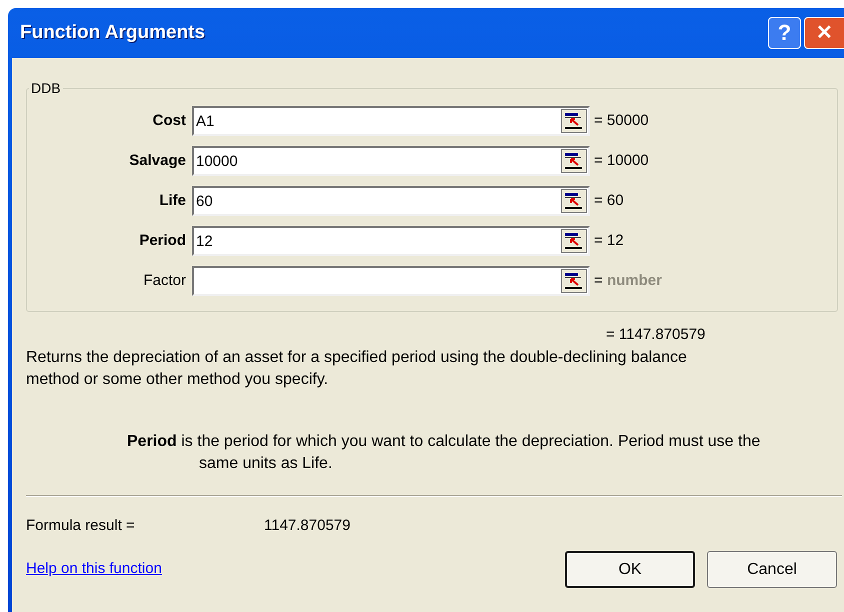  Describe the element at coordinates (609, 240) in the screenshot. I see `argument-result: = 12` at that location.